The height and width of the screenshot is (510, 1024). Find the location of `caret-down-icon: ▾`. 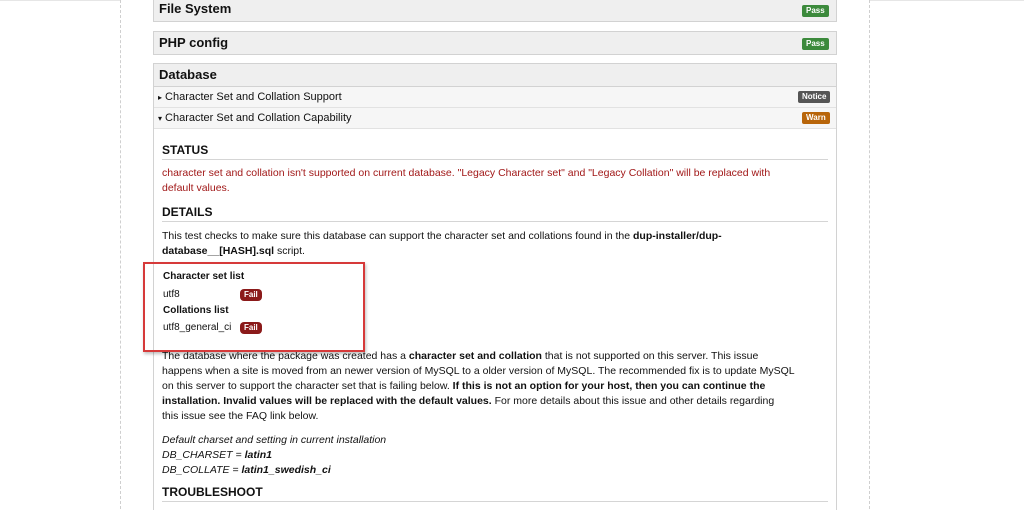

caret-down-icon: ▾ is located at coordinates (160, 118).